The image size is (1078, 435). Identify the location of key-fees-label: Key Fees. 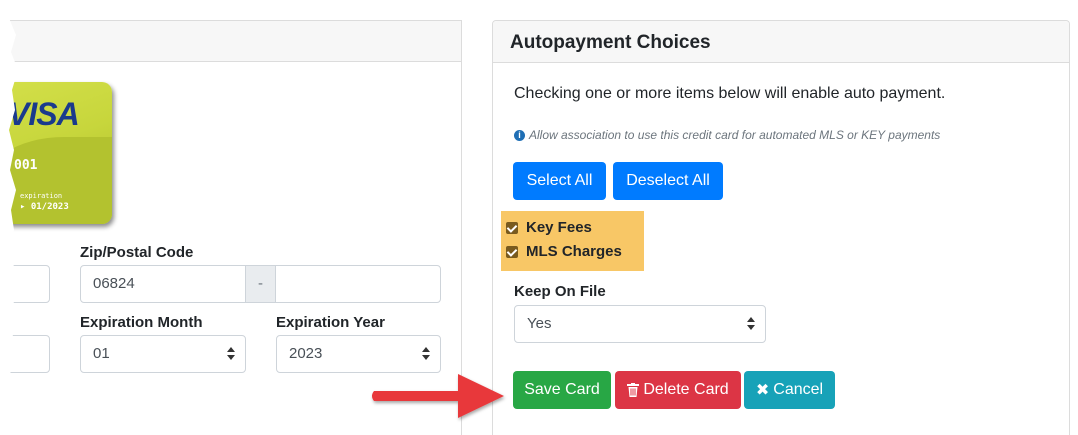
(559, 227).